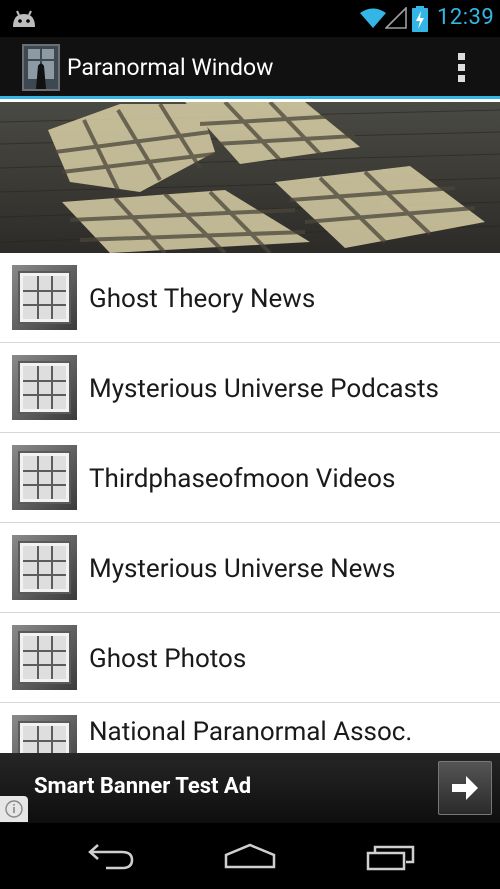 The image size is (500, 889). Describe the element at coordinates (396, 18) in the screenshot. I see `signal-icon` at that location.